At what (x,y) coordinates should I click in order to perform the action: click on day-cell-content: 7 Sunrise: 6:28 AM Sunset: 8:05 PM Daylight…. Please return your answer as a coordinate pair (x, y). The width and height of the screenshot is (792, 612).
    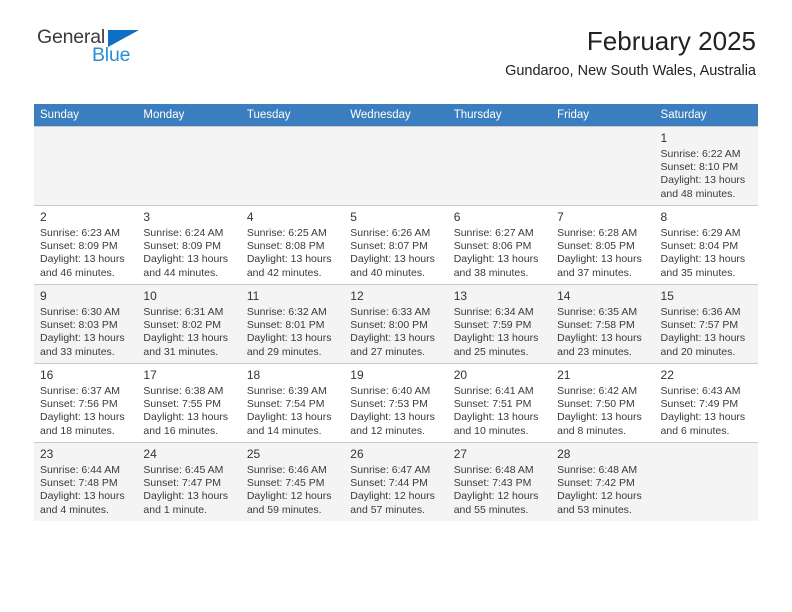
    Looking at the image, I should click on (603, 244).